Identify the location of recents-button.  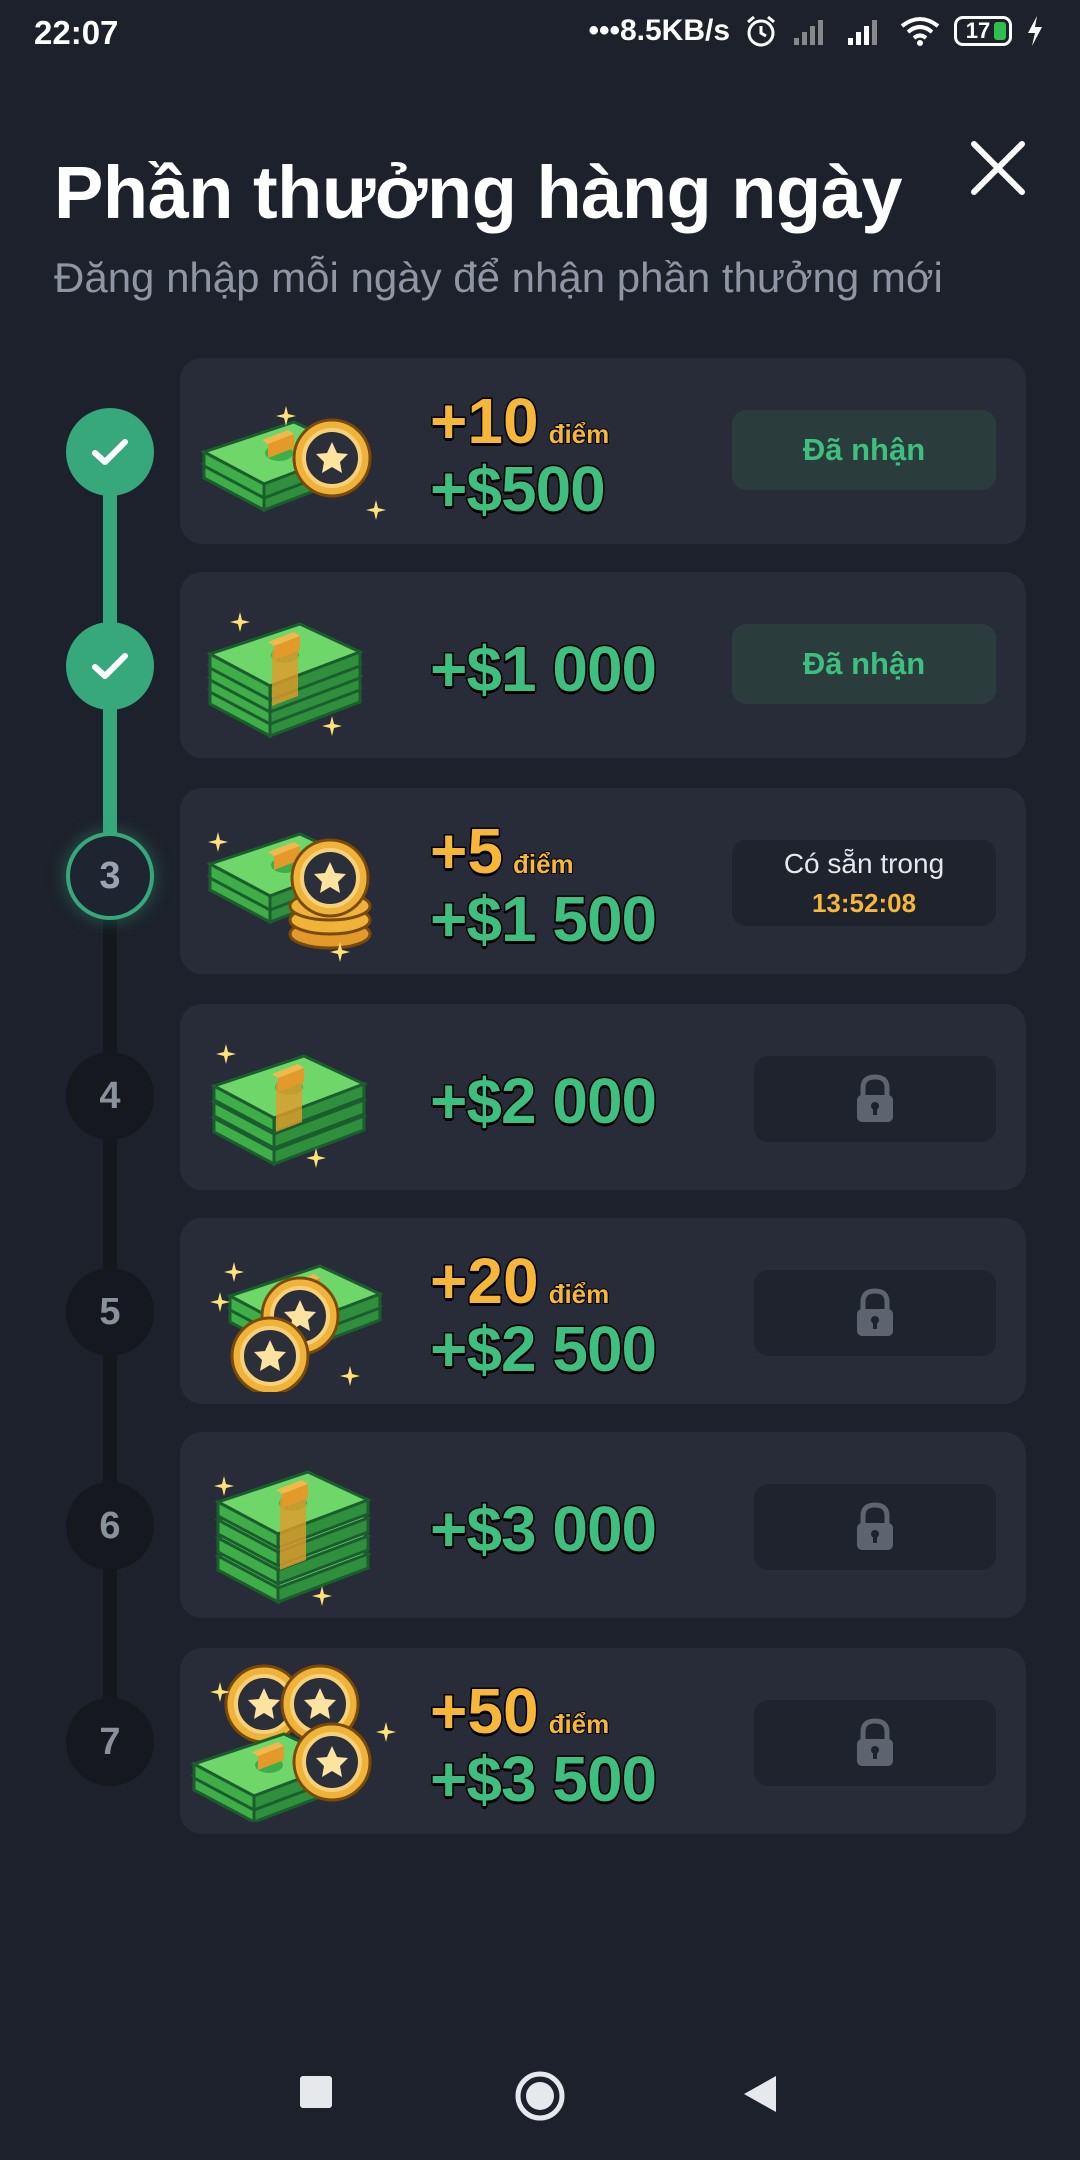
(316, 2094).